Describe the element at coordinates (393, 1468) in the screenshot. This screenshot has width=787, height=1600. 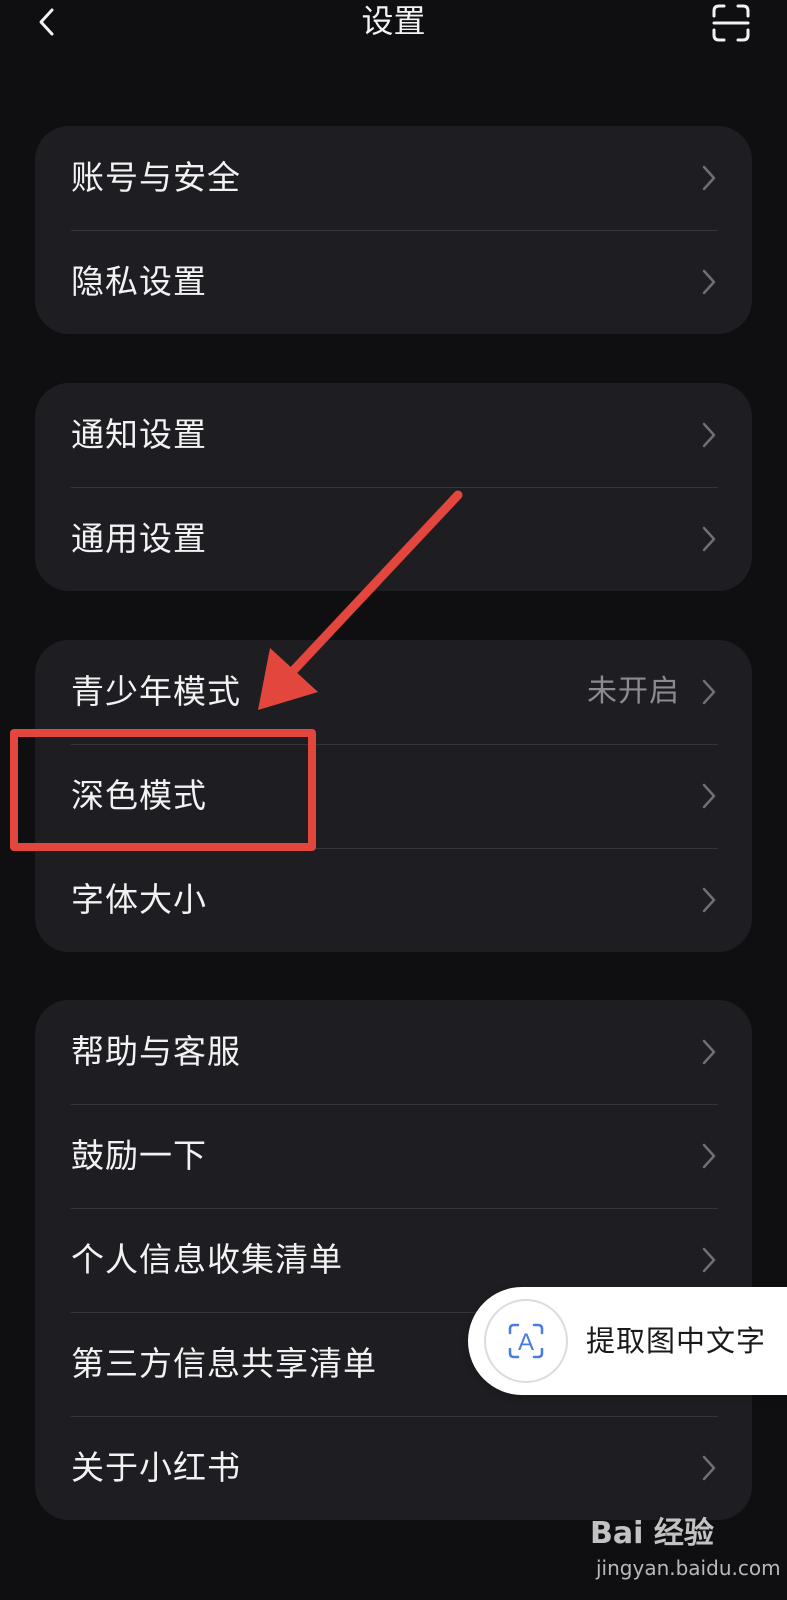
I see `settings-row-about: 关于小红书` at that location.